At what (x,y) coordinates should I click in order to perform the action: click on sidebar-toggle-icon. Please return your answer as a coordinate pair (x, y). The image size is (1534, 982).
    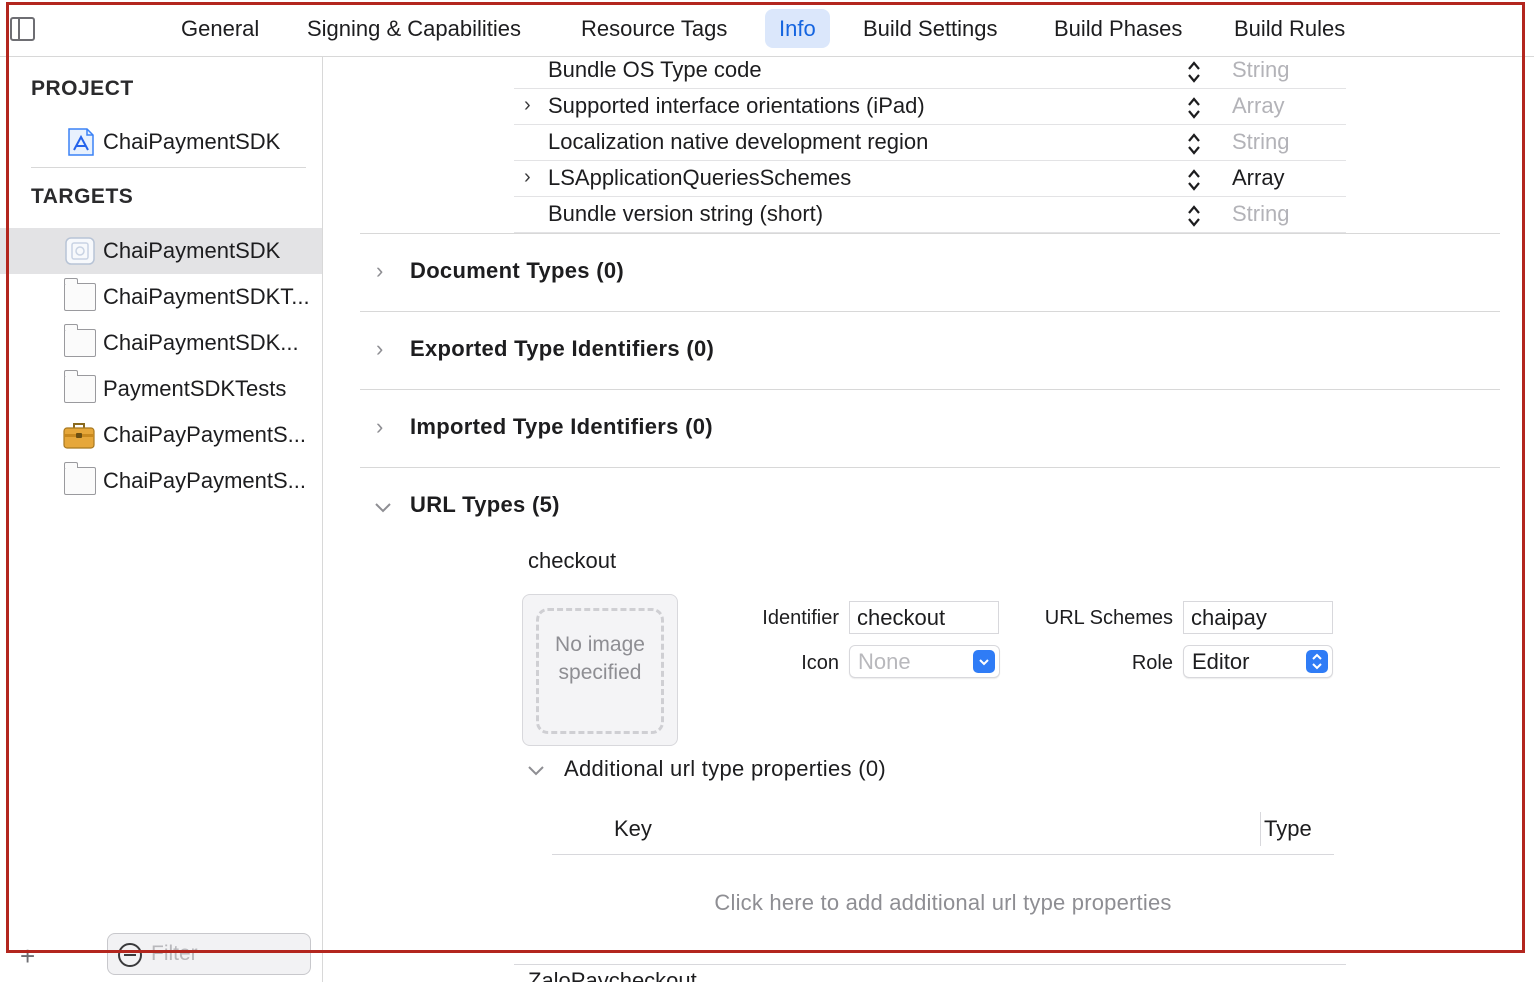
    Looking at the image, I should click on (22, 29).